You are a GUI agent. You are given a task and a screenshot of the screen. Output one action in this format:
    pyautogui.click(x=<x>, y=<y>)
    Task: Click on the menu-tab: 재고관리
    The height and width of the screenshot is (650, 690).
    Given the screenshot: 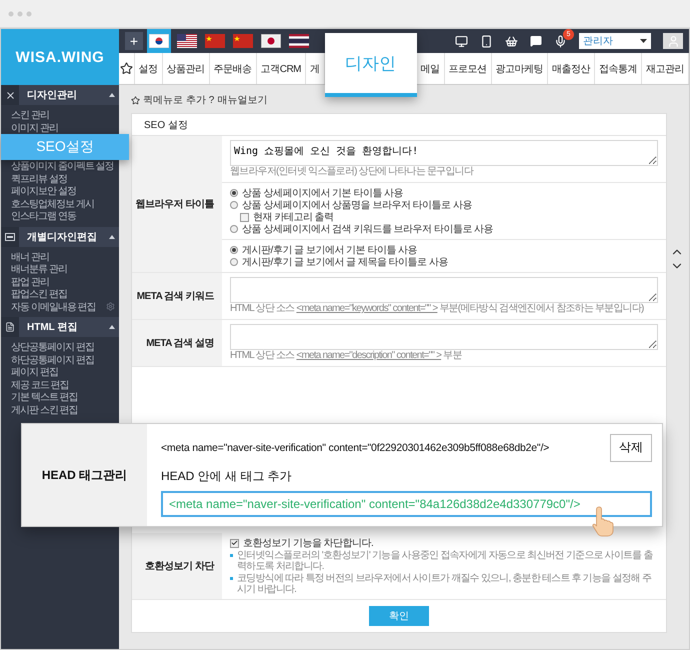 What is the action you would take?
    pyautogui.click(x=665, y=68)
    